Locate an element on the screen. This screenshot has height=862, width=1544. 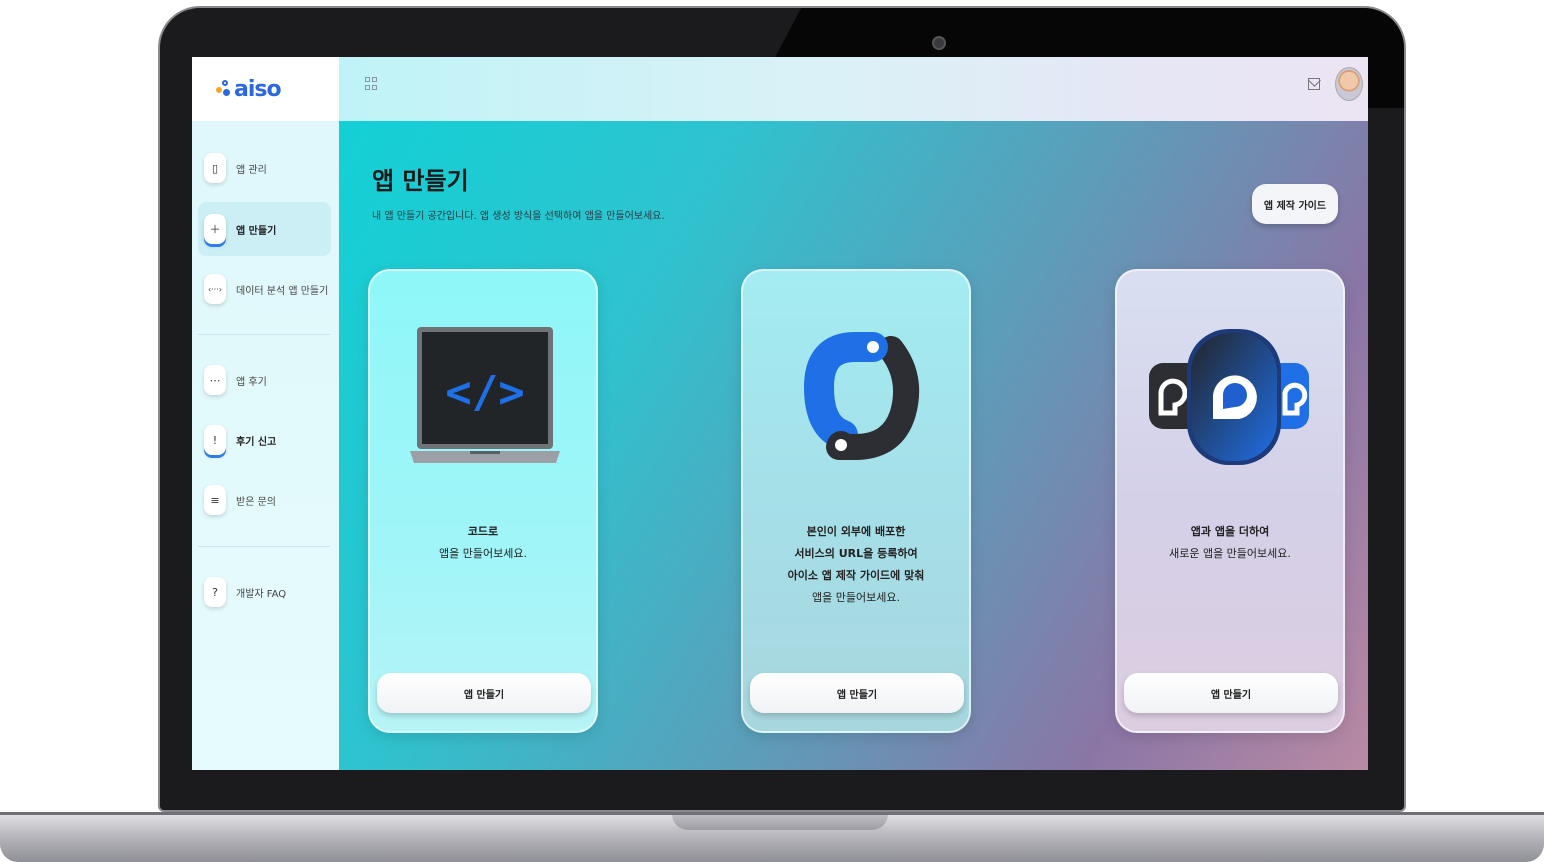
page-description: 내 앱 만들기 공간입니다. 앱 생성 방식을 선택하여 앱을 만들어보세요. is located at coordinates (518, 216).